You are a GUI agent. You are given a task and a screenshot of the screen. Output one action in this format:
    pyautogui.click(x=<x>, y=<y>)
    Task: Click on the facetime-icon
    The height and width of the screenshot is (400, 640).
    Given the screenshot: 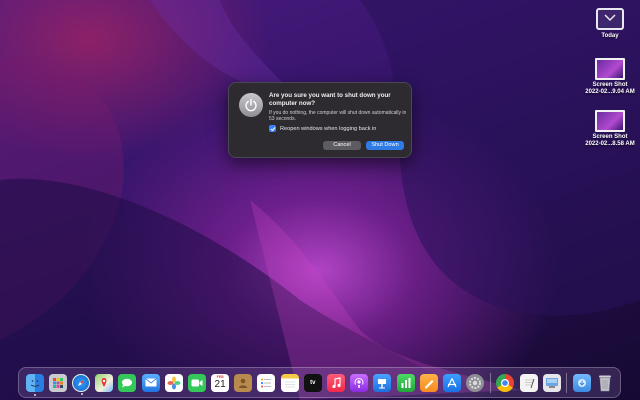 What is the action you would take?
    pyautogui.click(x=196, y=382)
    